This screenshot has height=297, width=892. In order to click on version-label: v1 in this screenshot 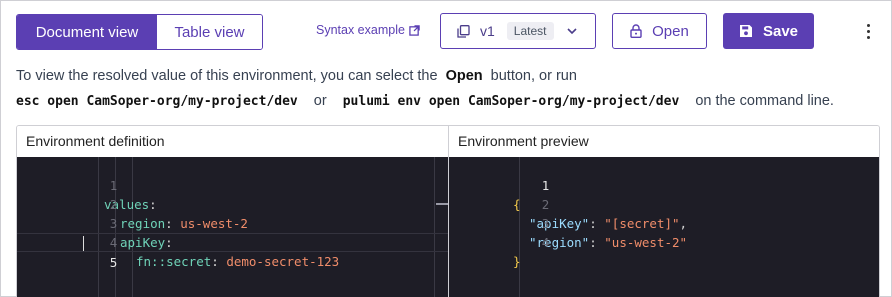, I will do `click(487, 31)`.